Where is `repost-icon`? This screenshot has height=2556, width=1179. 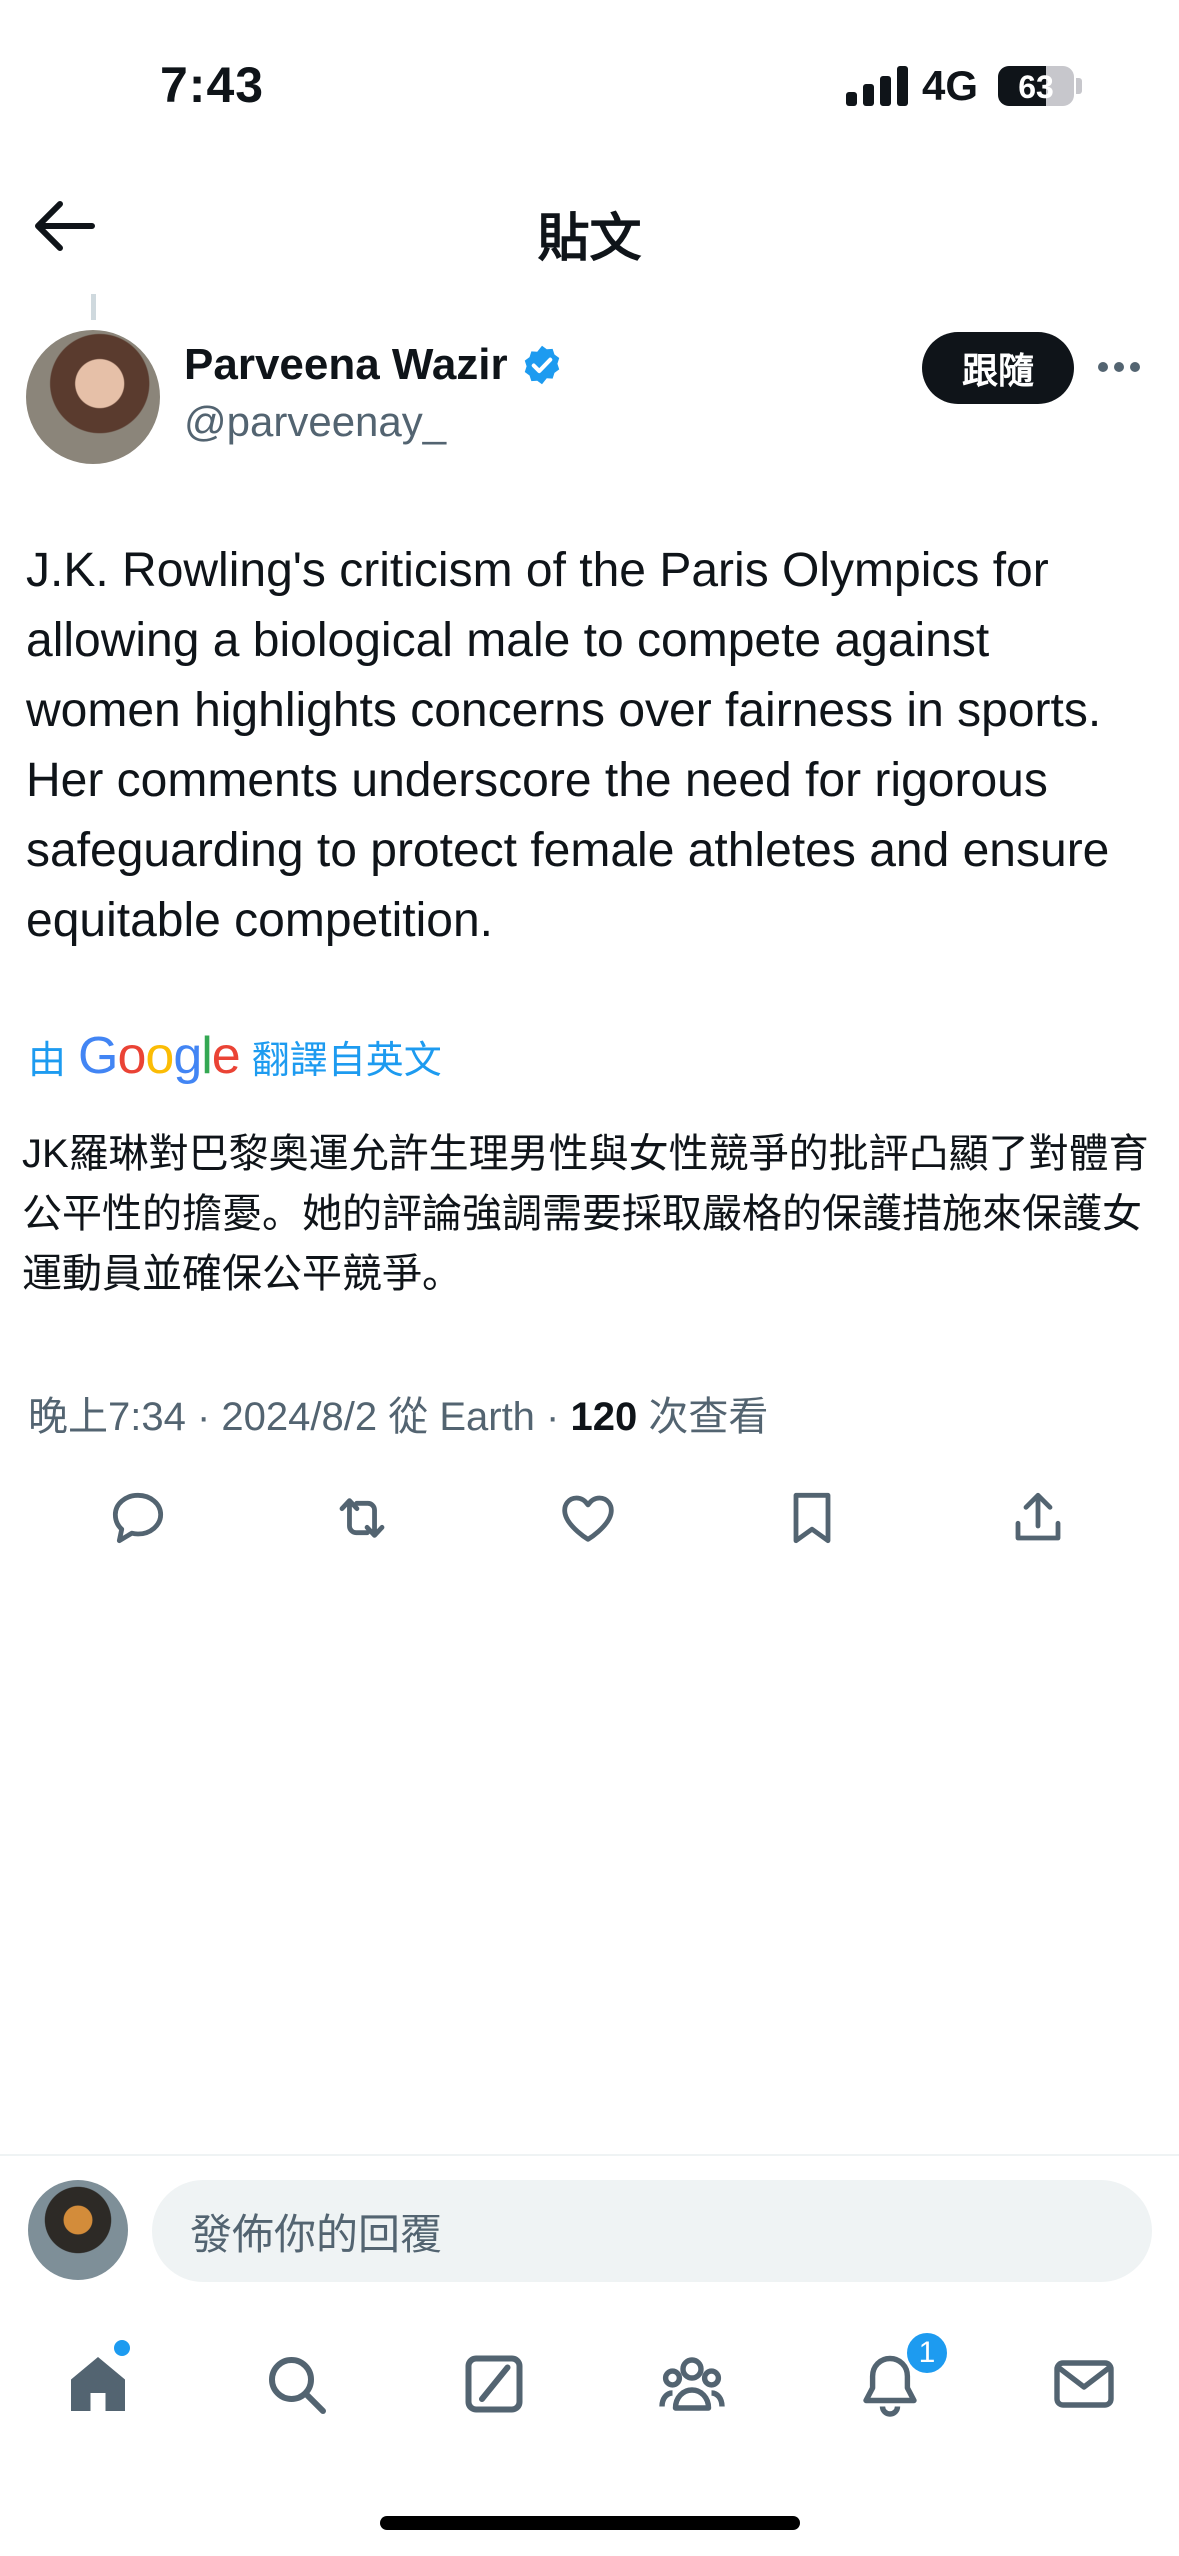 repost-icon is located at coordinates (362, 1518).